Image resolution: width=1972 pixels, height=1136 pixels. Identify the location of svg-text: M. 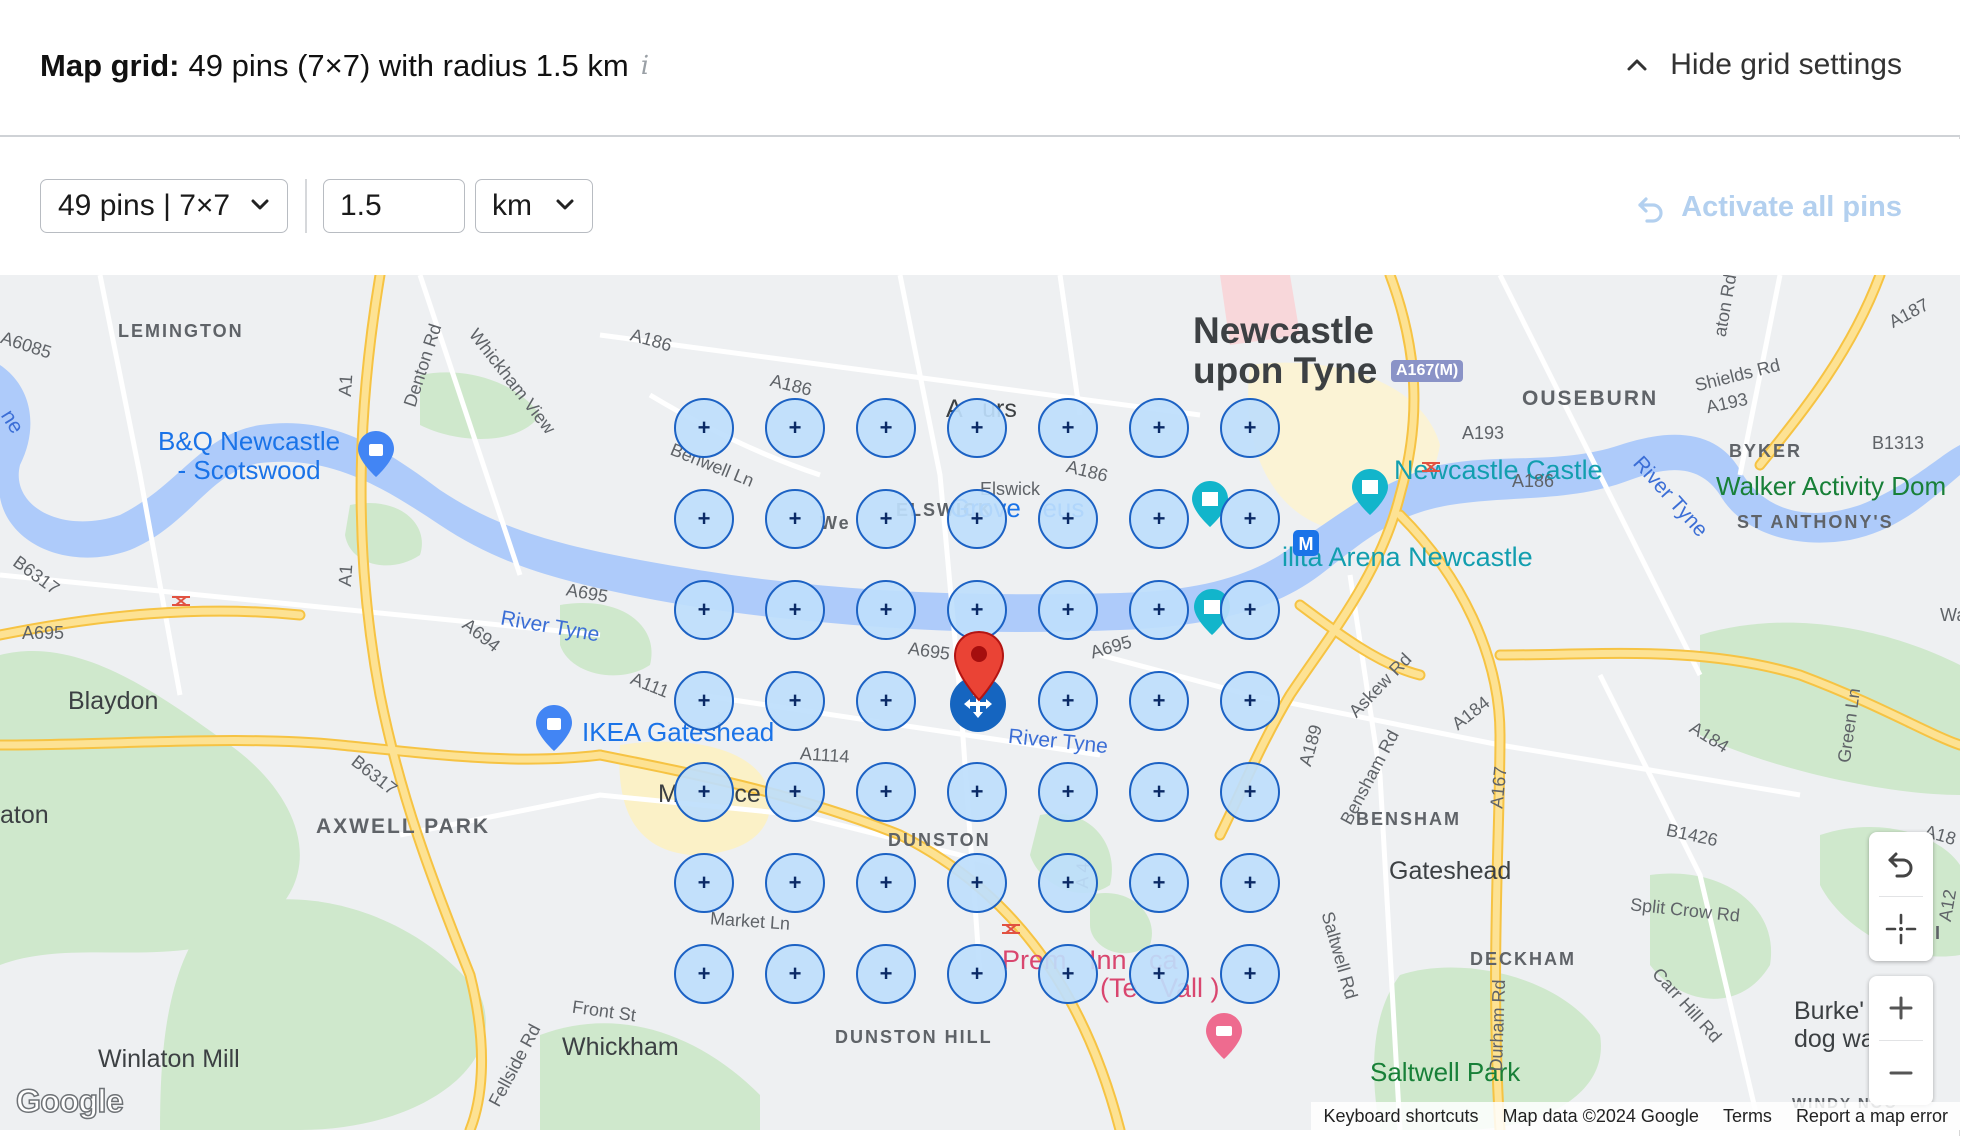
(1306, 544).